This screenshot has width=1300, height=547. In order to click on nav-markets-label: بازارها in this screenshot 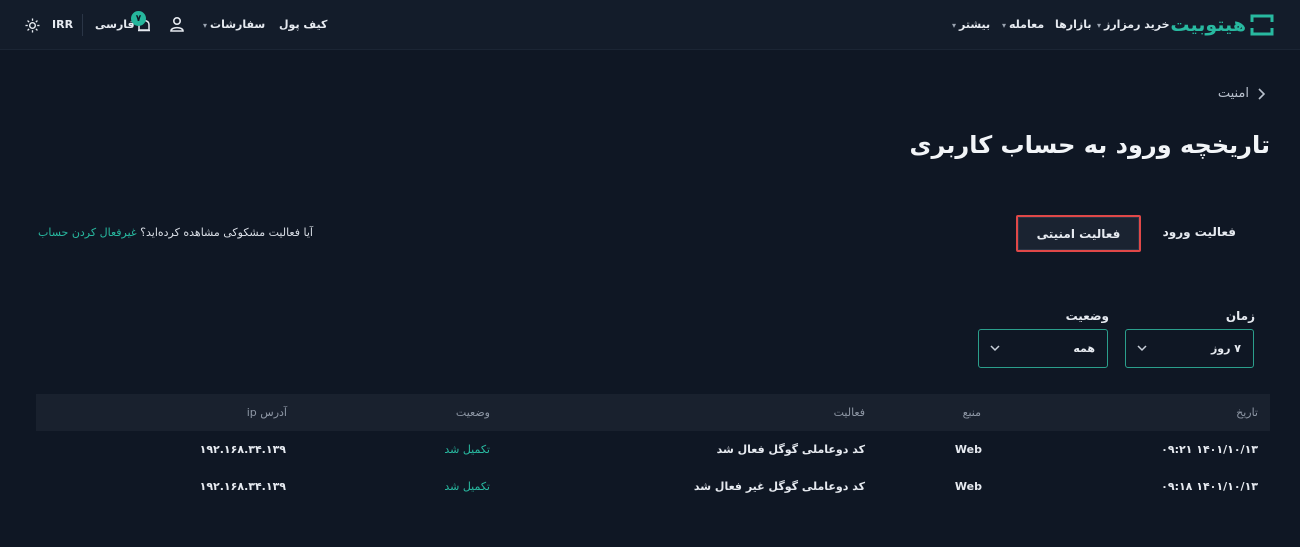, I will do `click(1073, 24)`.